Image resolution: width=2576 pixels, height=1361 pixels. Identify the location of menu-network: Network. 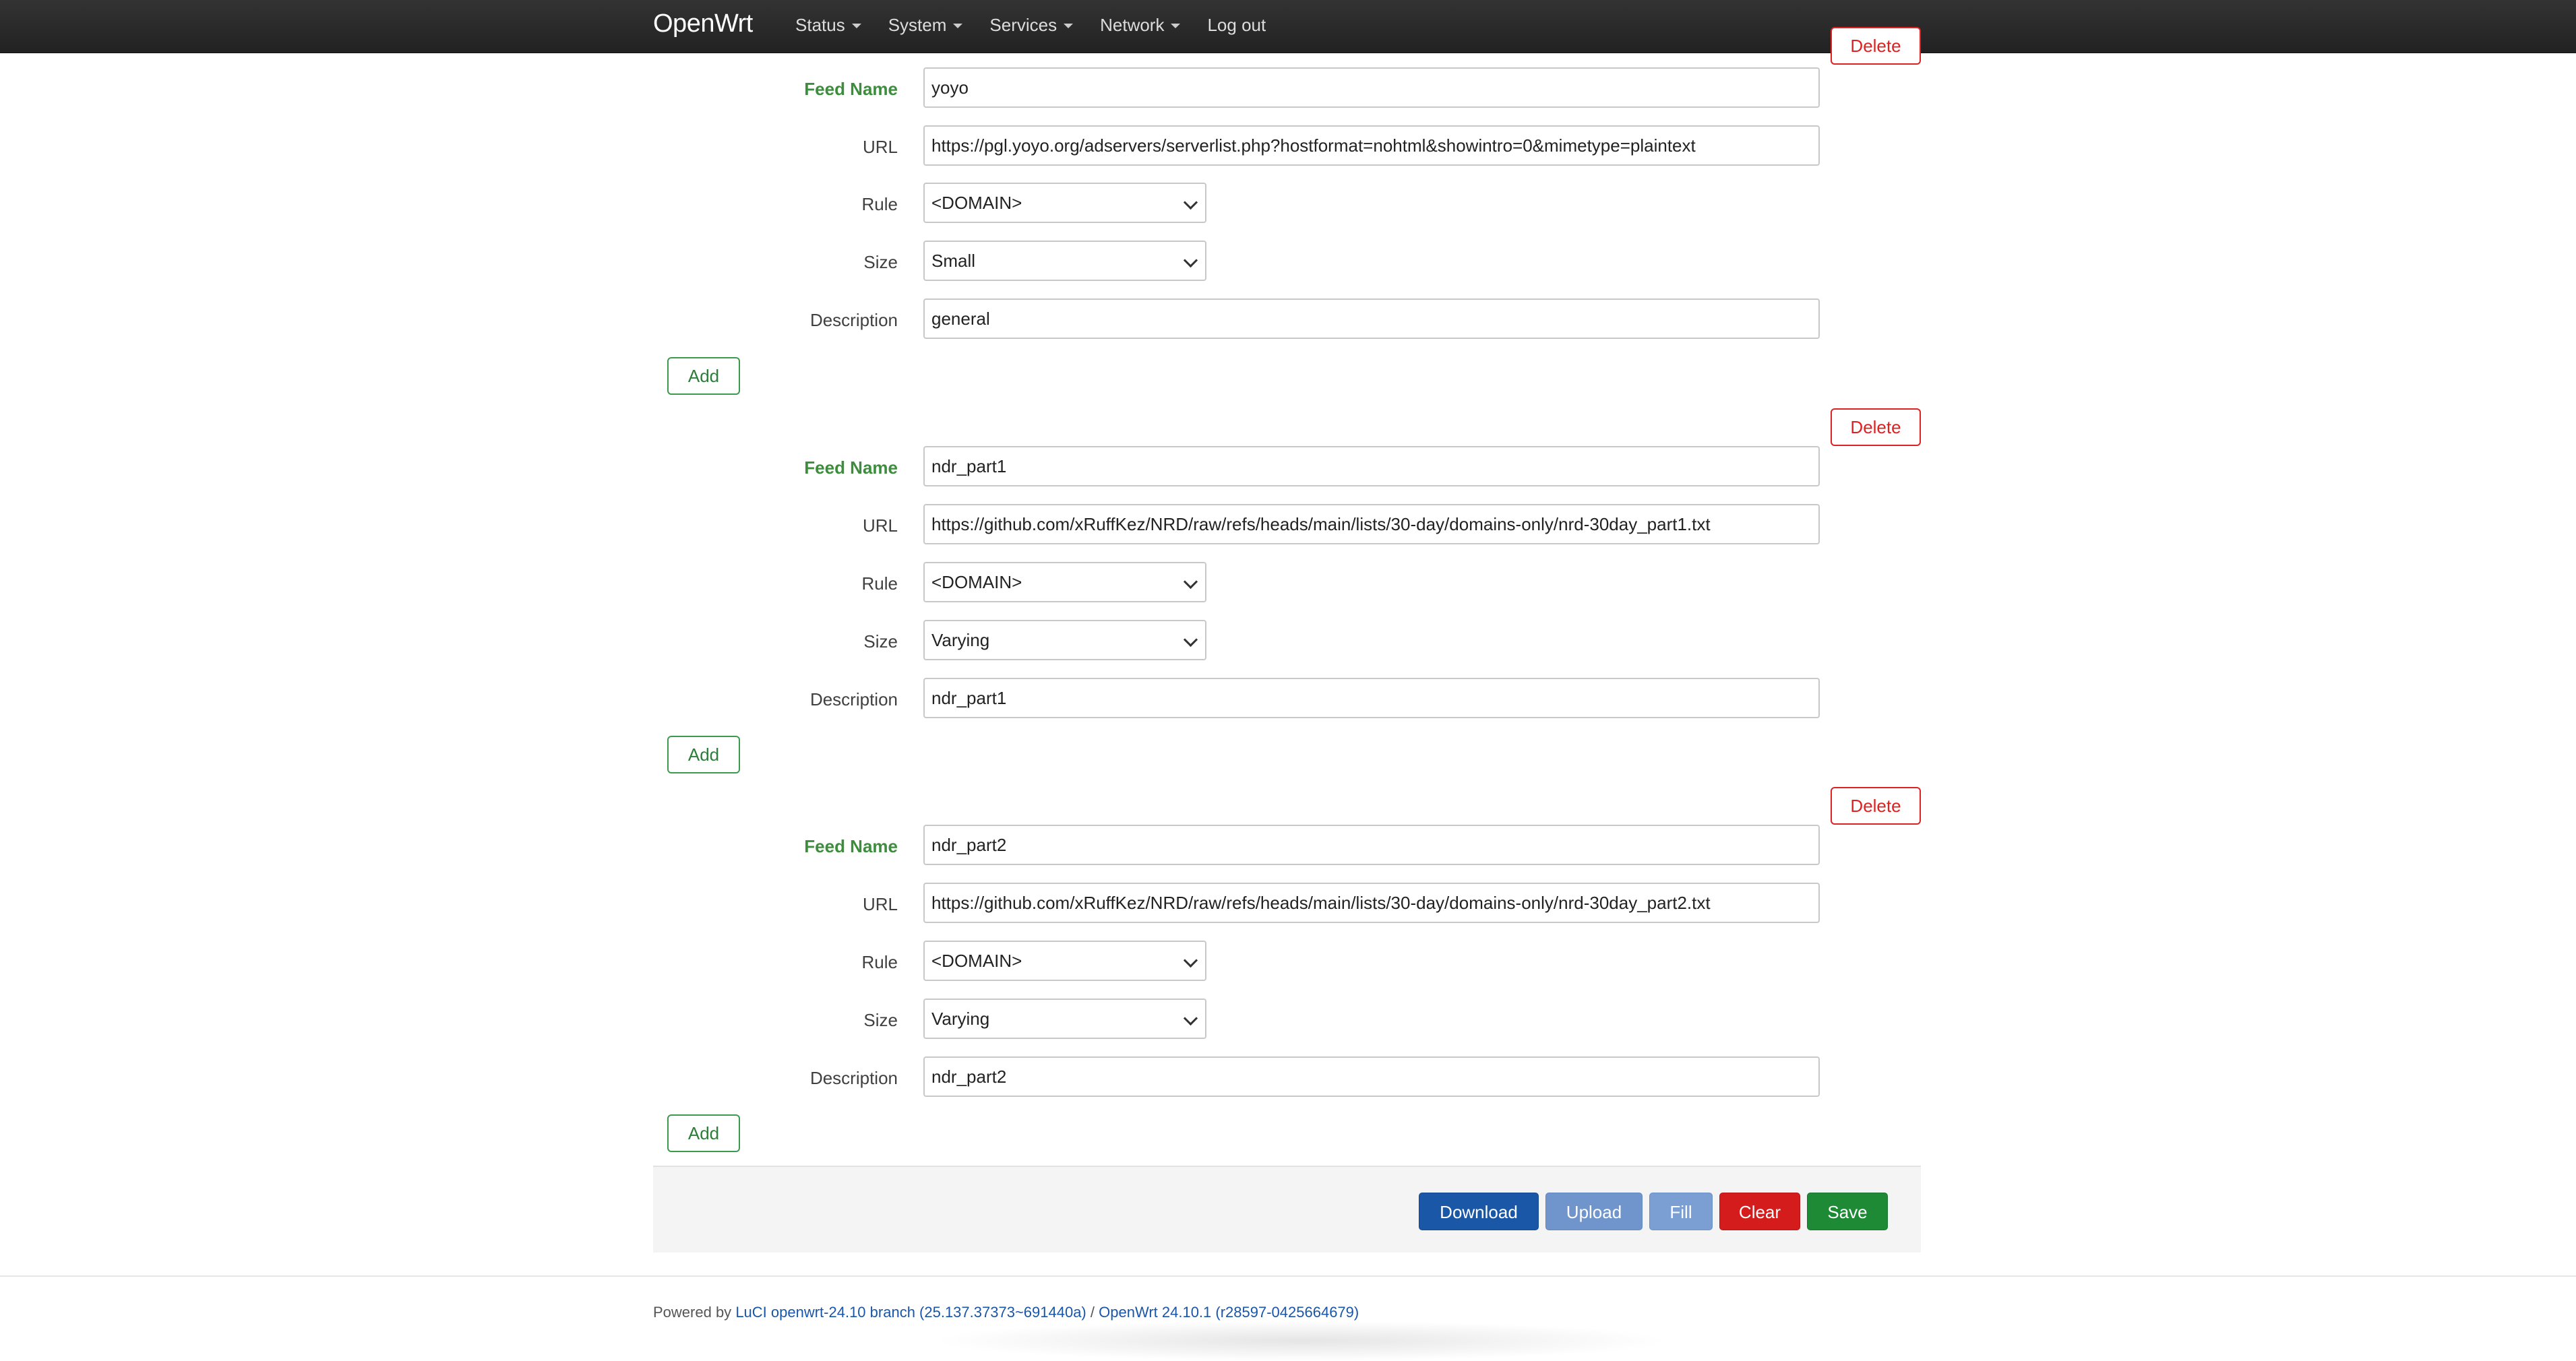
(1140, 25).